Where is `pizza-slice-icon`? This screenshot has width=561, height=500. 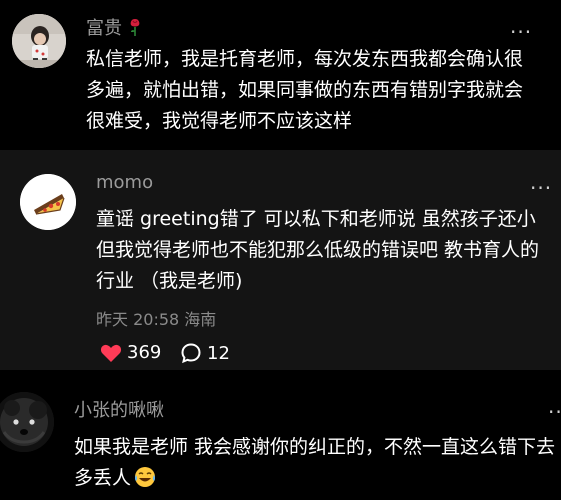
pizza-slice-icon is located at coordinates (48, 202).